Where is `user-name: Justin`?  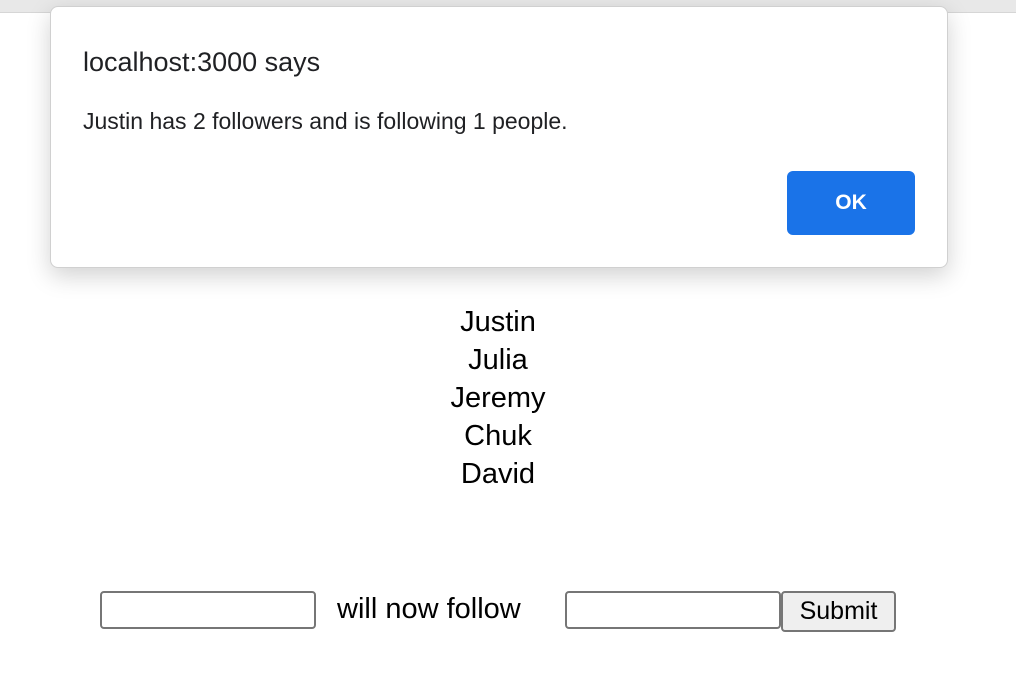 user-name: Justin is located at coordinates (498, 322).